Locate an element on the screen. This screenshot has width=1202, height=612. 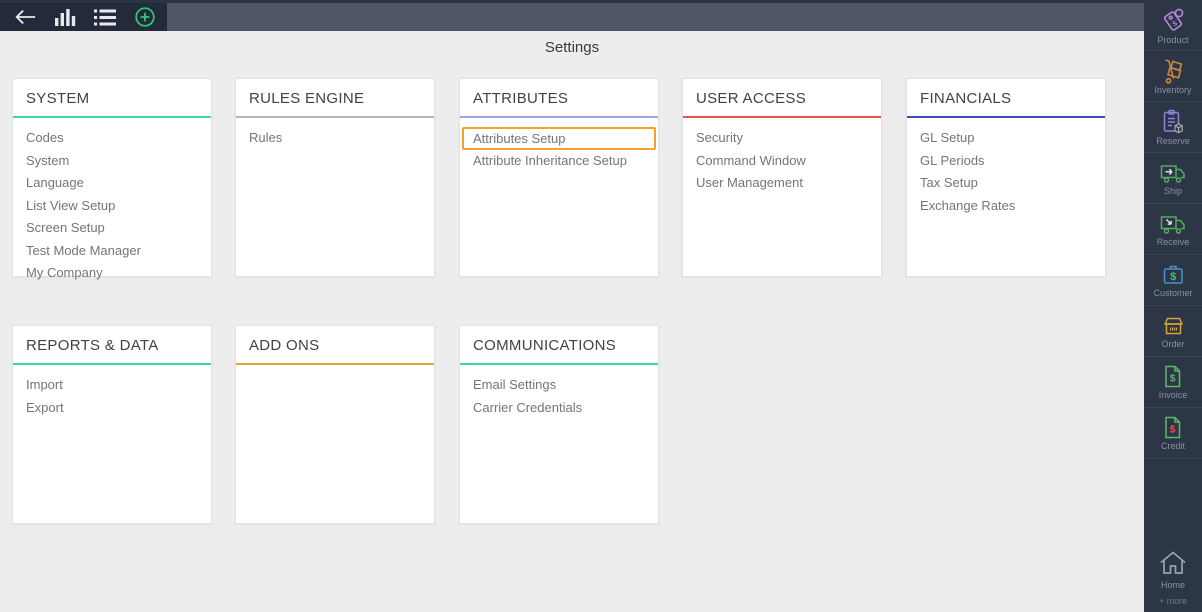
list-icon is located at coordinates (105, 17).